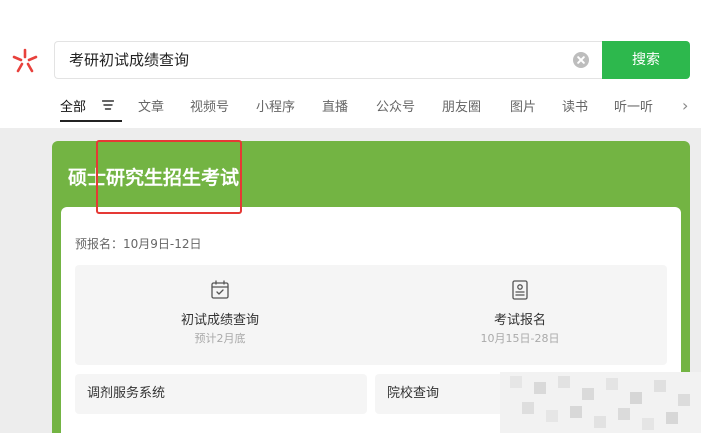 The width and height of the screenshot is (701, 433). Describe the element at coordinates (221, 394) in the screenshot. I see `adjustment-service-link: 调剂服务系统` at that location.